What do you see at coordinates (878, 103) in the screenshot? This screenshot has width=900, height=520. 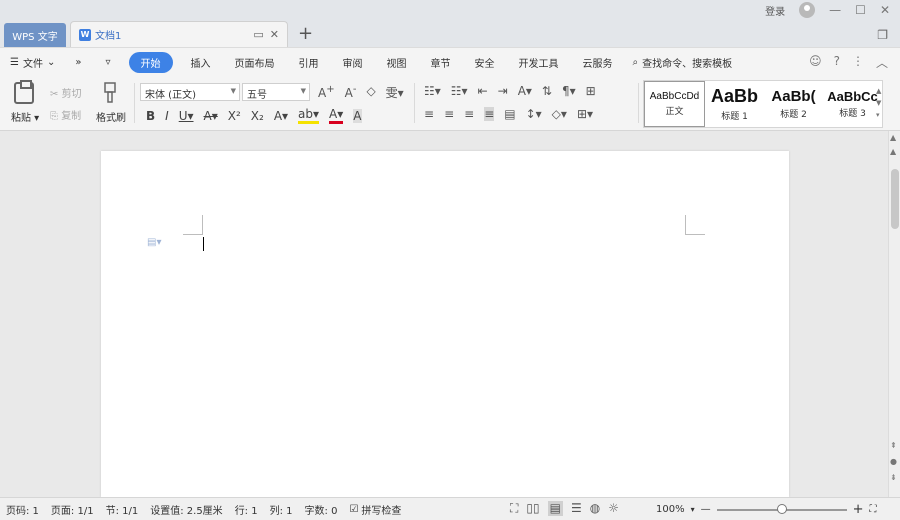 I see `styles-scroll-icon: ▲ ▼ ▾` at bounding box center [878, 103].